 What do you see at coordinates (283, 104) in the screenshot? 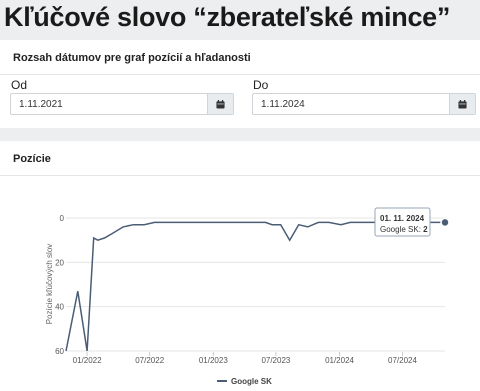
I see `to-date-value: 1.11.2024` at bounding box center [283, 104].